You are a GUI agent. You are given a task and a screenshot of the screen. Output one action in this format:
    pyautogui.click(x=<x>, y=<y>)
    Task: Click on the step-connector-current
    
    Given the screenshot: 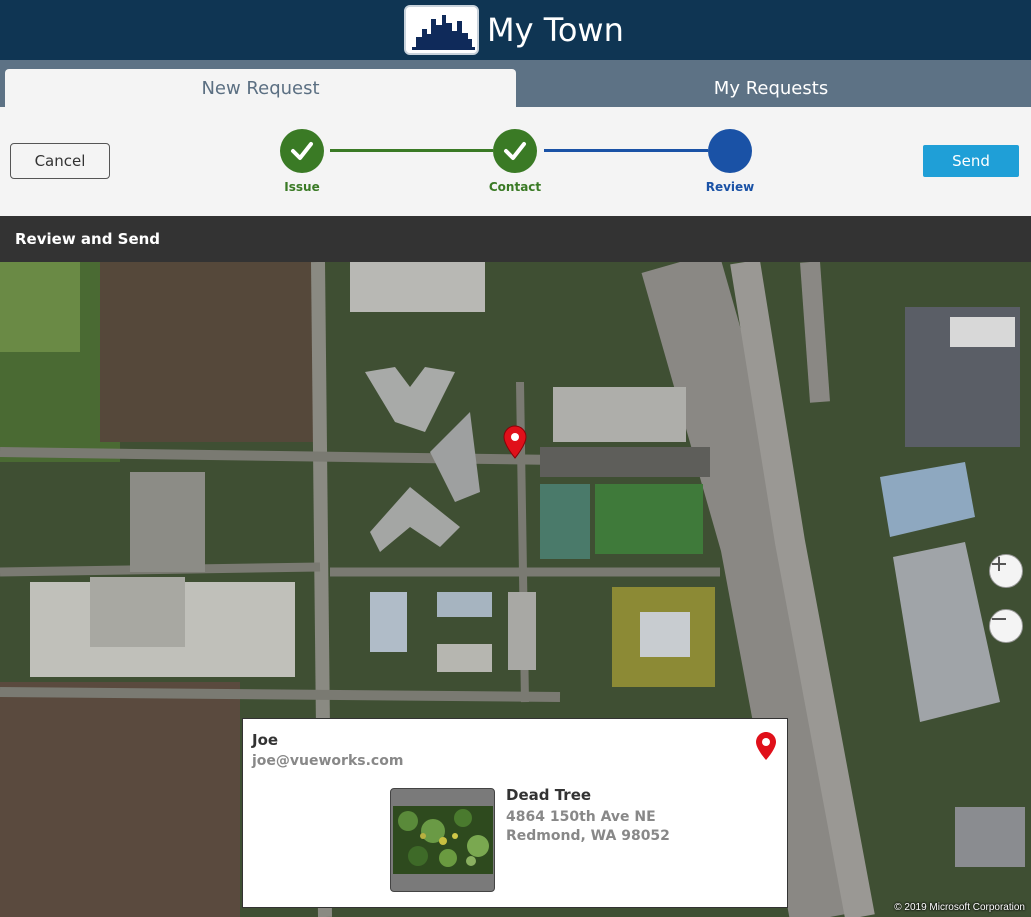 What is the action you would take?
    pyautogui.click(x=626, y=150)
    